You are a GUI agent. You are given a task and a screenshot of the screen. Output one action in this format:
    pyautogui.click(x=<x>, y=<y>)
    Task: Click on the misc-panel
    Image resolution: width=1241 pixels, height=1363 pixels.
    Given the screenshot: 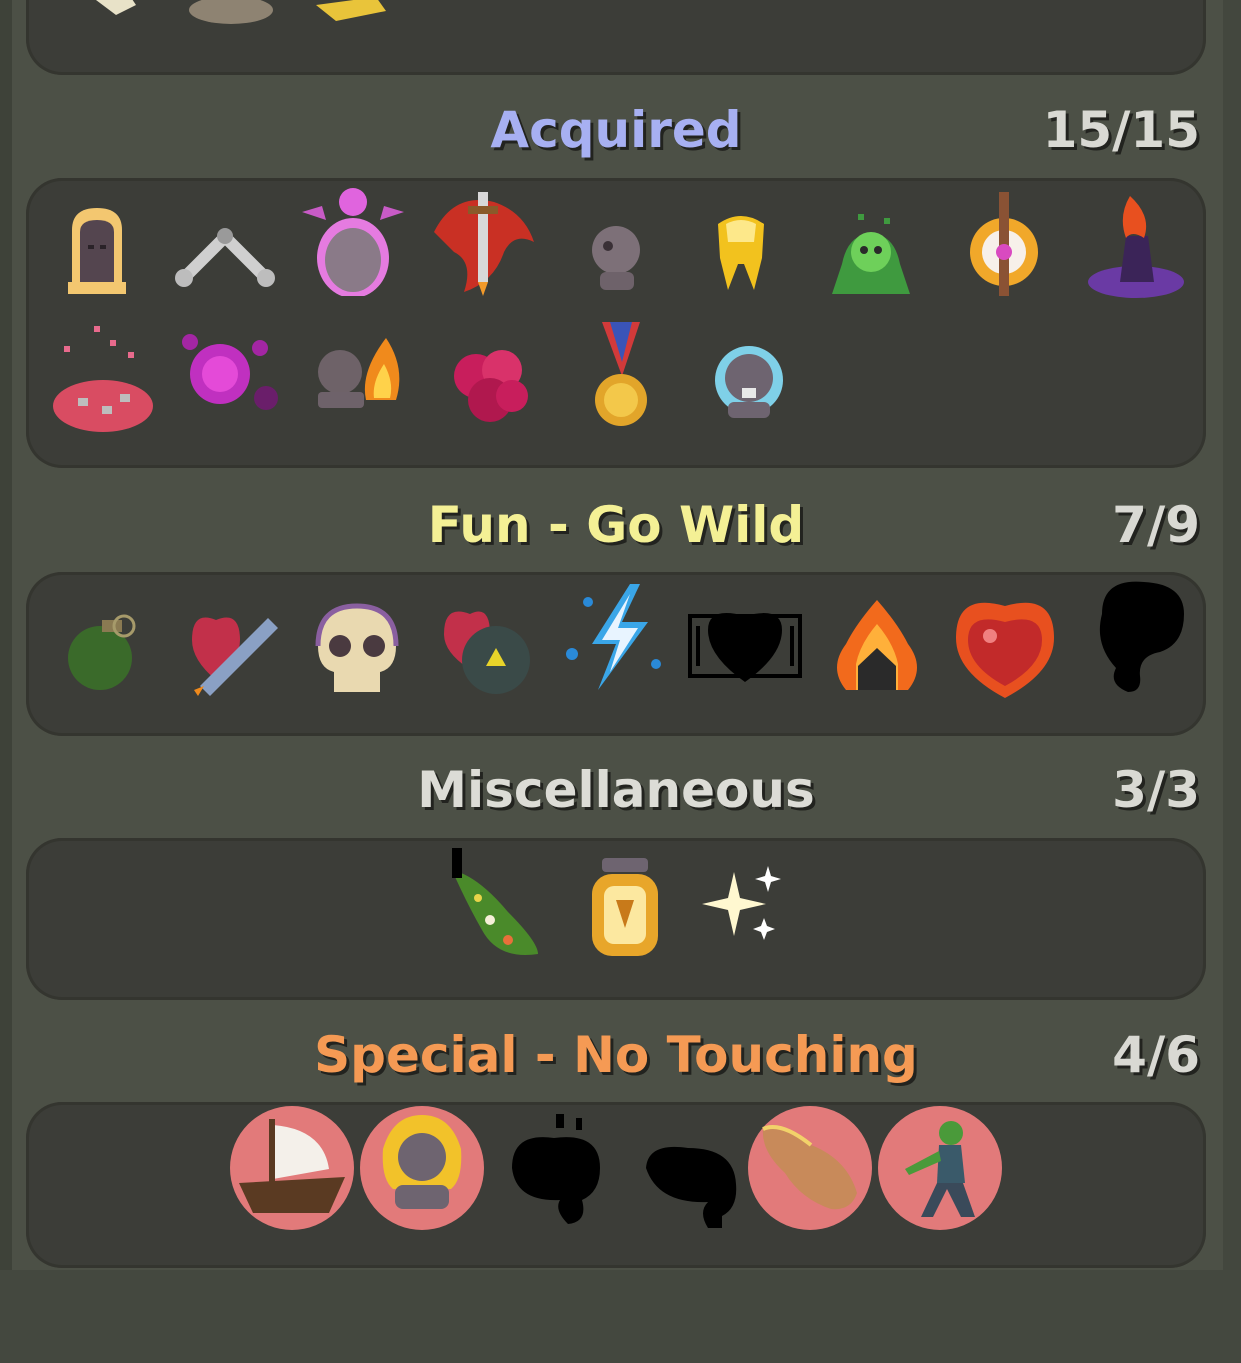 What is the action you would take?
    pyautogui.click(x=616, y=919)
    